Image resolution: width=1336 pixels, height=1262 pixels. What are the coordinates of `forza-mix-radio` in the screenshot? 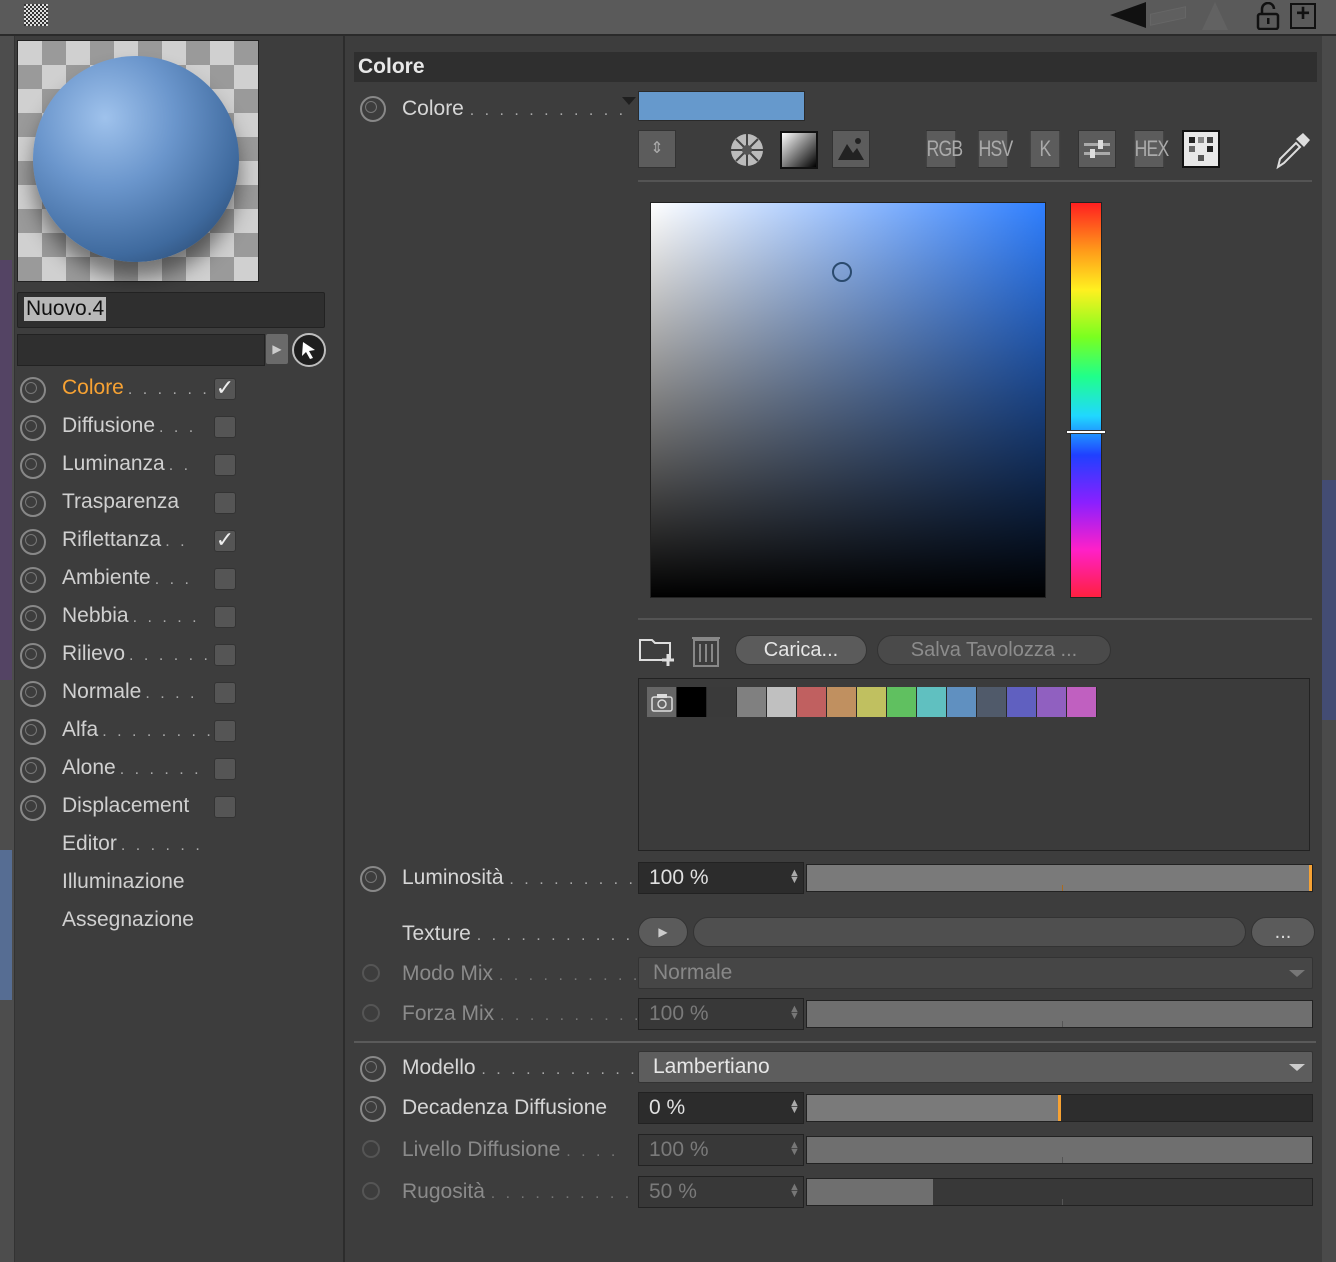 It's located at (371, 1013).